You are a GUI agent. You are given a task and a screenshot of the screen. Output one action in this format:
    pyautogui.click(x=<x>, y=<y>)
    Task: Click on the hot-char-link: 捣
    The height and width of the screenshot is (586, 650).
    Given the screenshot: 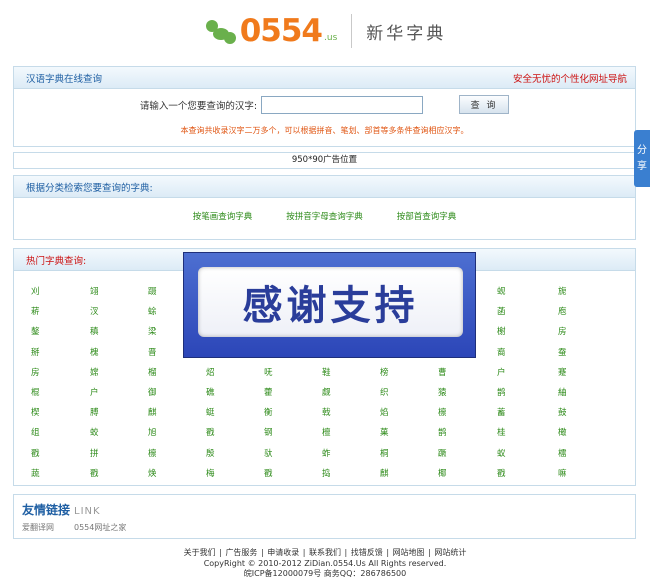 What is the action you would take?
    pyautogui.click(x=326, y=473)
    